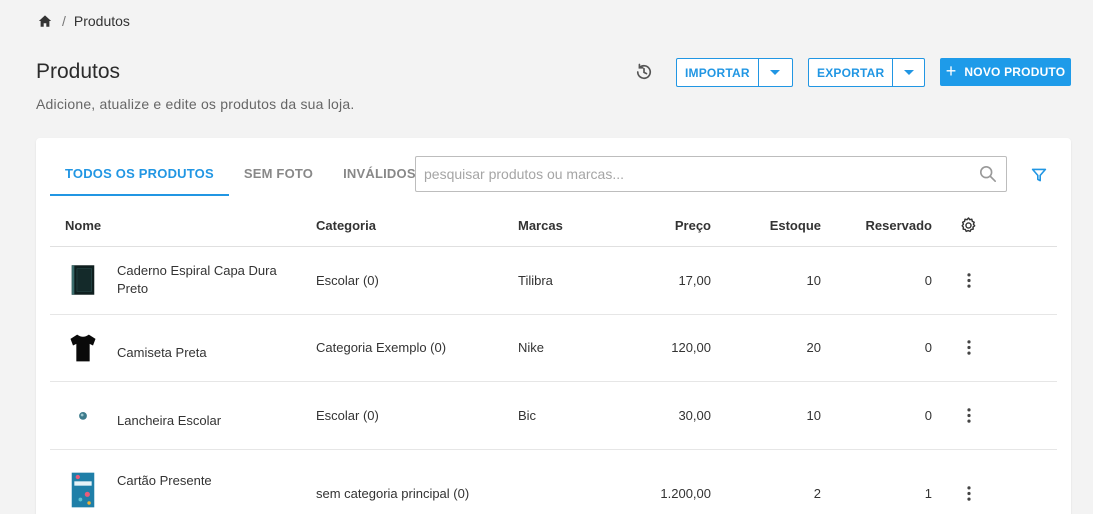 This screenshot has width=1093, height=514. I want to click on product-stock: 2, so click(817, 494).